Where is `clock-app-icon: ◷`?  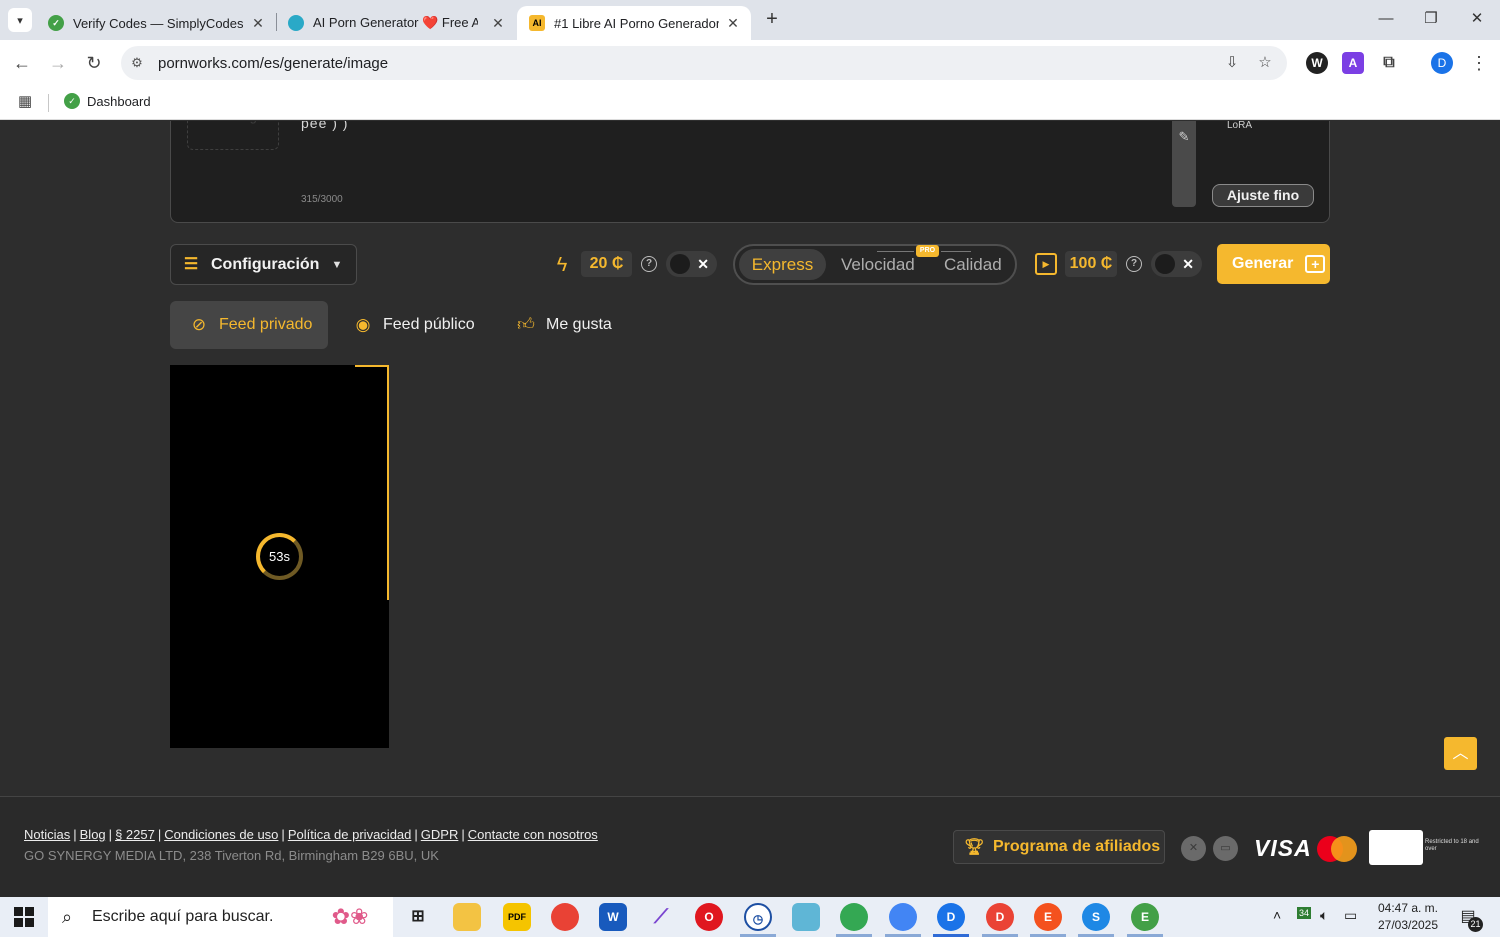
clock-app-icon: ◷ is located at coordinates (758, 917).